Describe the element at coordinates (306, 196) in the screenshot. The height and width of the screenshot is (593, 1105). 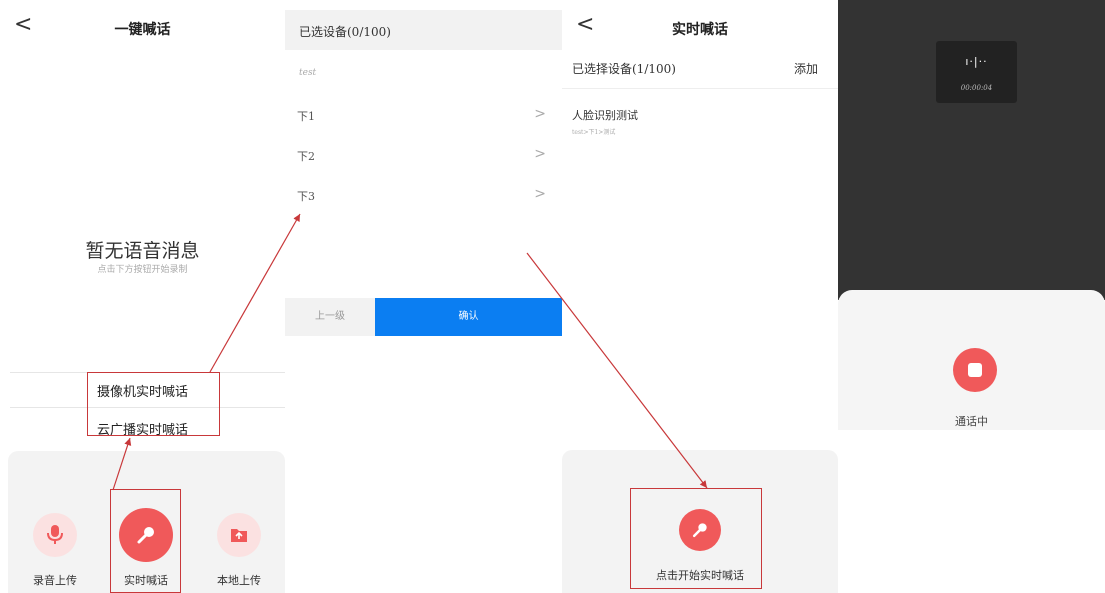
I see `list-item-label: 下3` at that location.